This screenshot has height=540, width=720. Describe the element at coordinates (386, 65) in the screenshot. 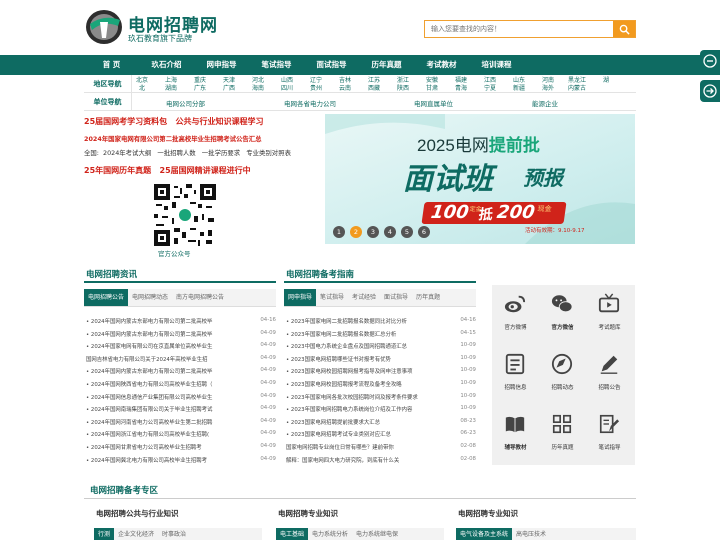

I see `nav-past-exams: 历年真题` at that location.